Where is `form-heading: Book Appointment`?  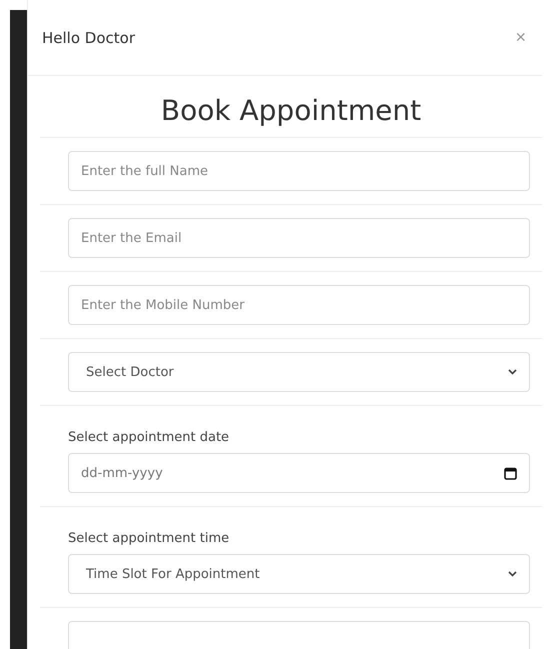 form-heading: Book Appointment is located at coordinates (291, 107).